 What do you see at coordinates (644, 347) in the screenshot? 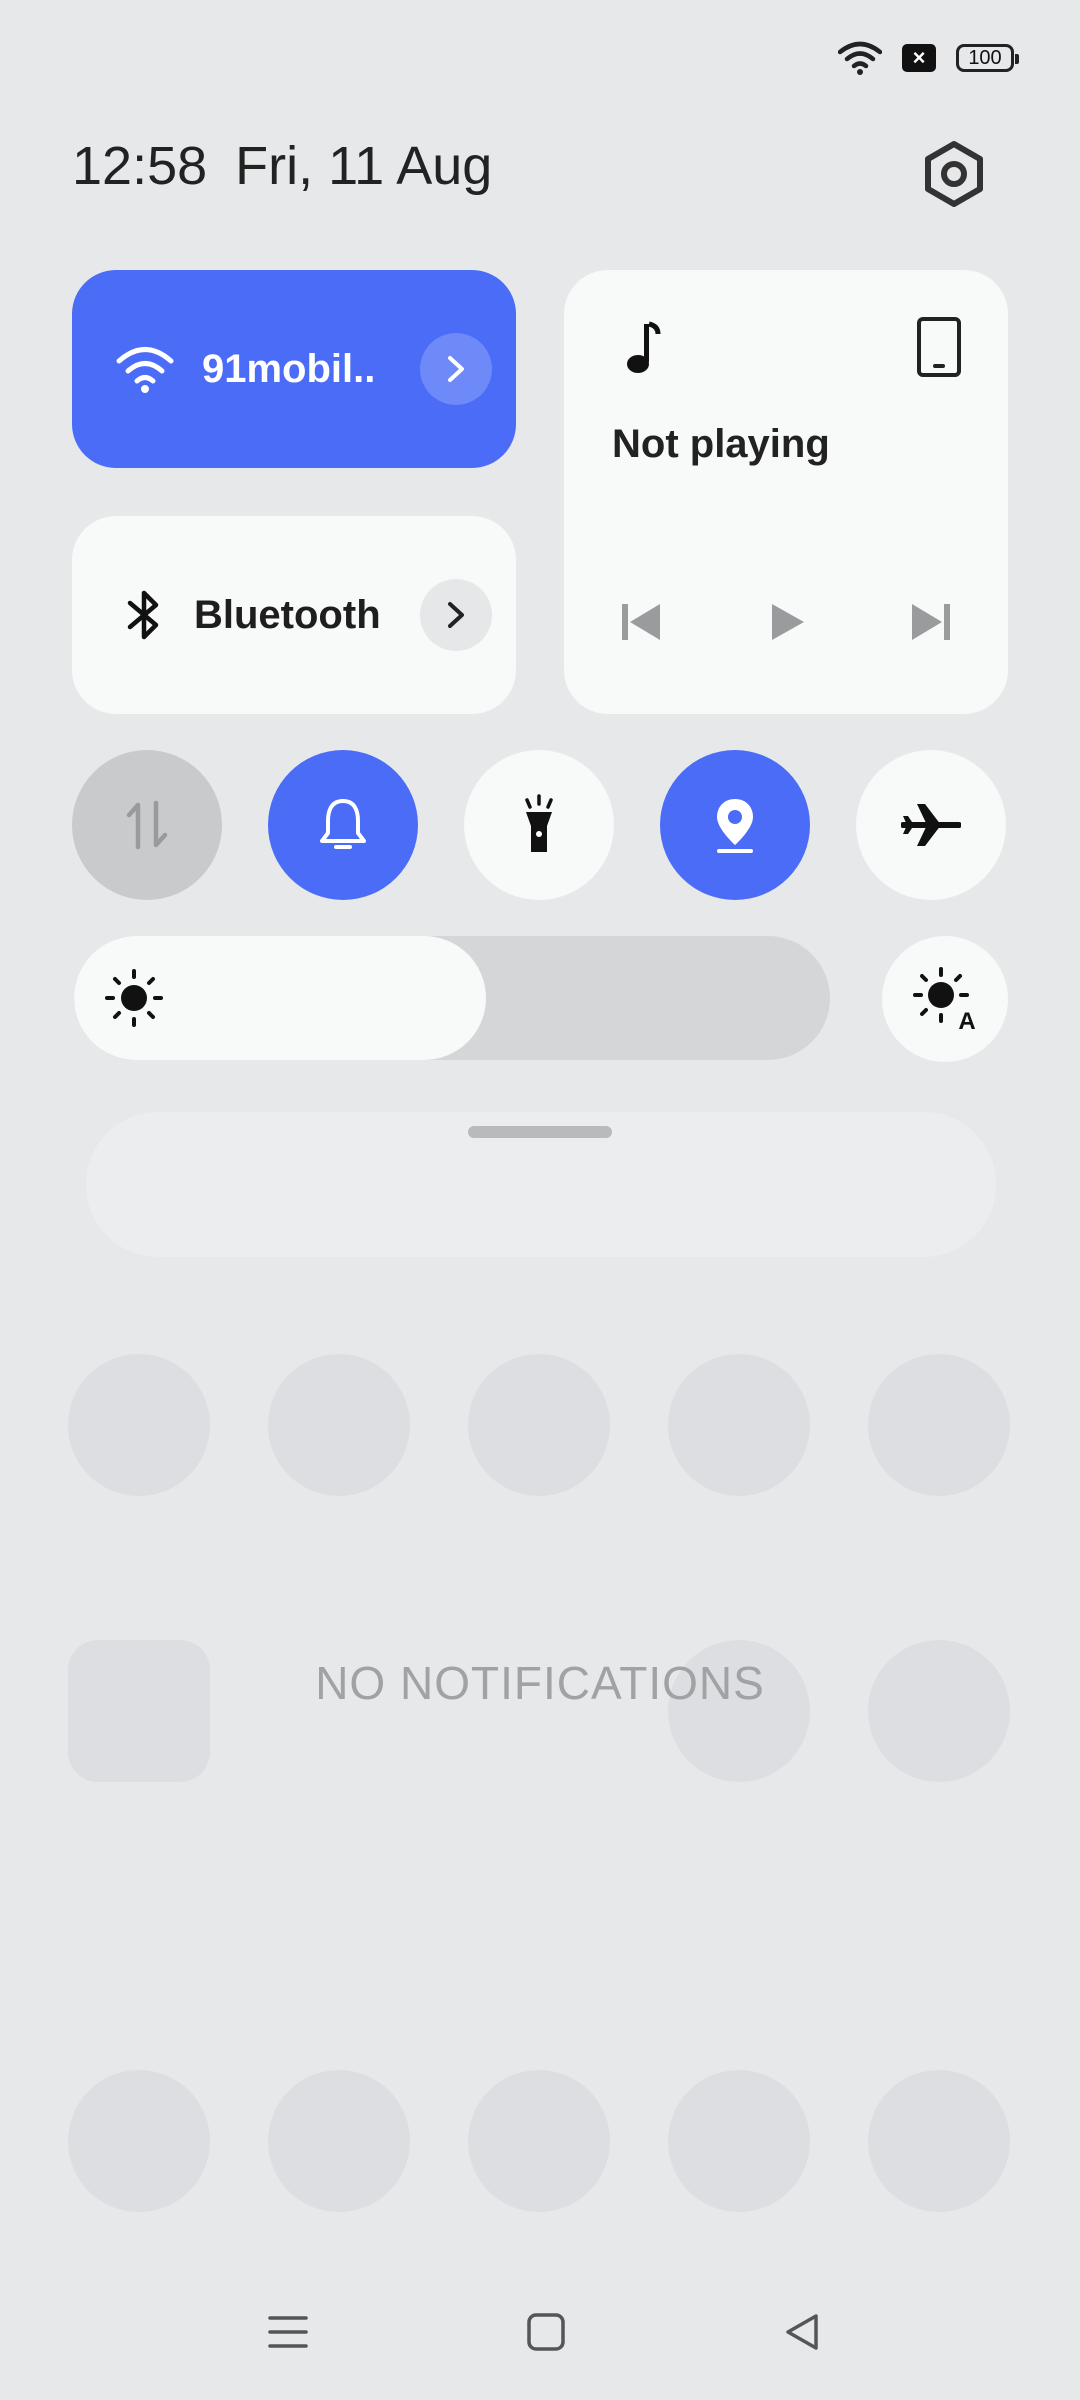
I see `music-note-icon` at bounding box center [644, 347].